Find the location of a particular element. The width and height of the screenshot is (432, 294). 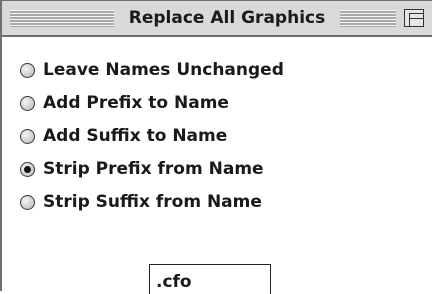

zoom-box-icon is located at coordinates (414, 18).